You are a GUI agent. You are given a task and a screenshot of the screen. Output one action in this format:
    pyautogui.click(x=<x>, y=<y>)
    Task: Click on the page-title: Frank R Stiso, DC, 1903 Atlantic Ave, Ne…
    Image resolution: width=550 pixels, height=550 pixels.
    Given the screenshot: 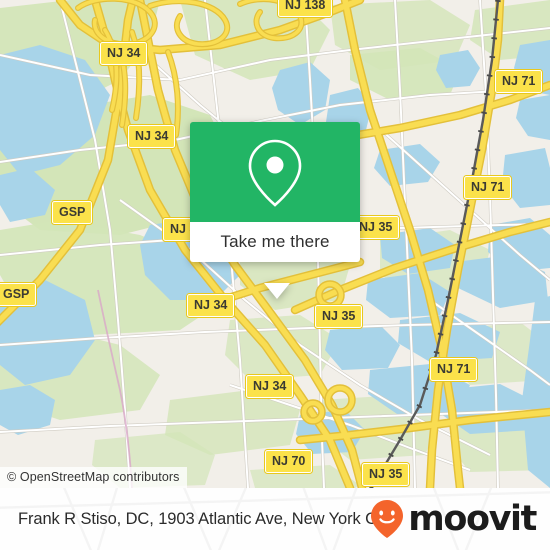 What is the action you would take?
    pyautogui.click(x=206, y=518)
    